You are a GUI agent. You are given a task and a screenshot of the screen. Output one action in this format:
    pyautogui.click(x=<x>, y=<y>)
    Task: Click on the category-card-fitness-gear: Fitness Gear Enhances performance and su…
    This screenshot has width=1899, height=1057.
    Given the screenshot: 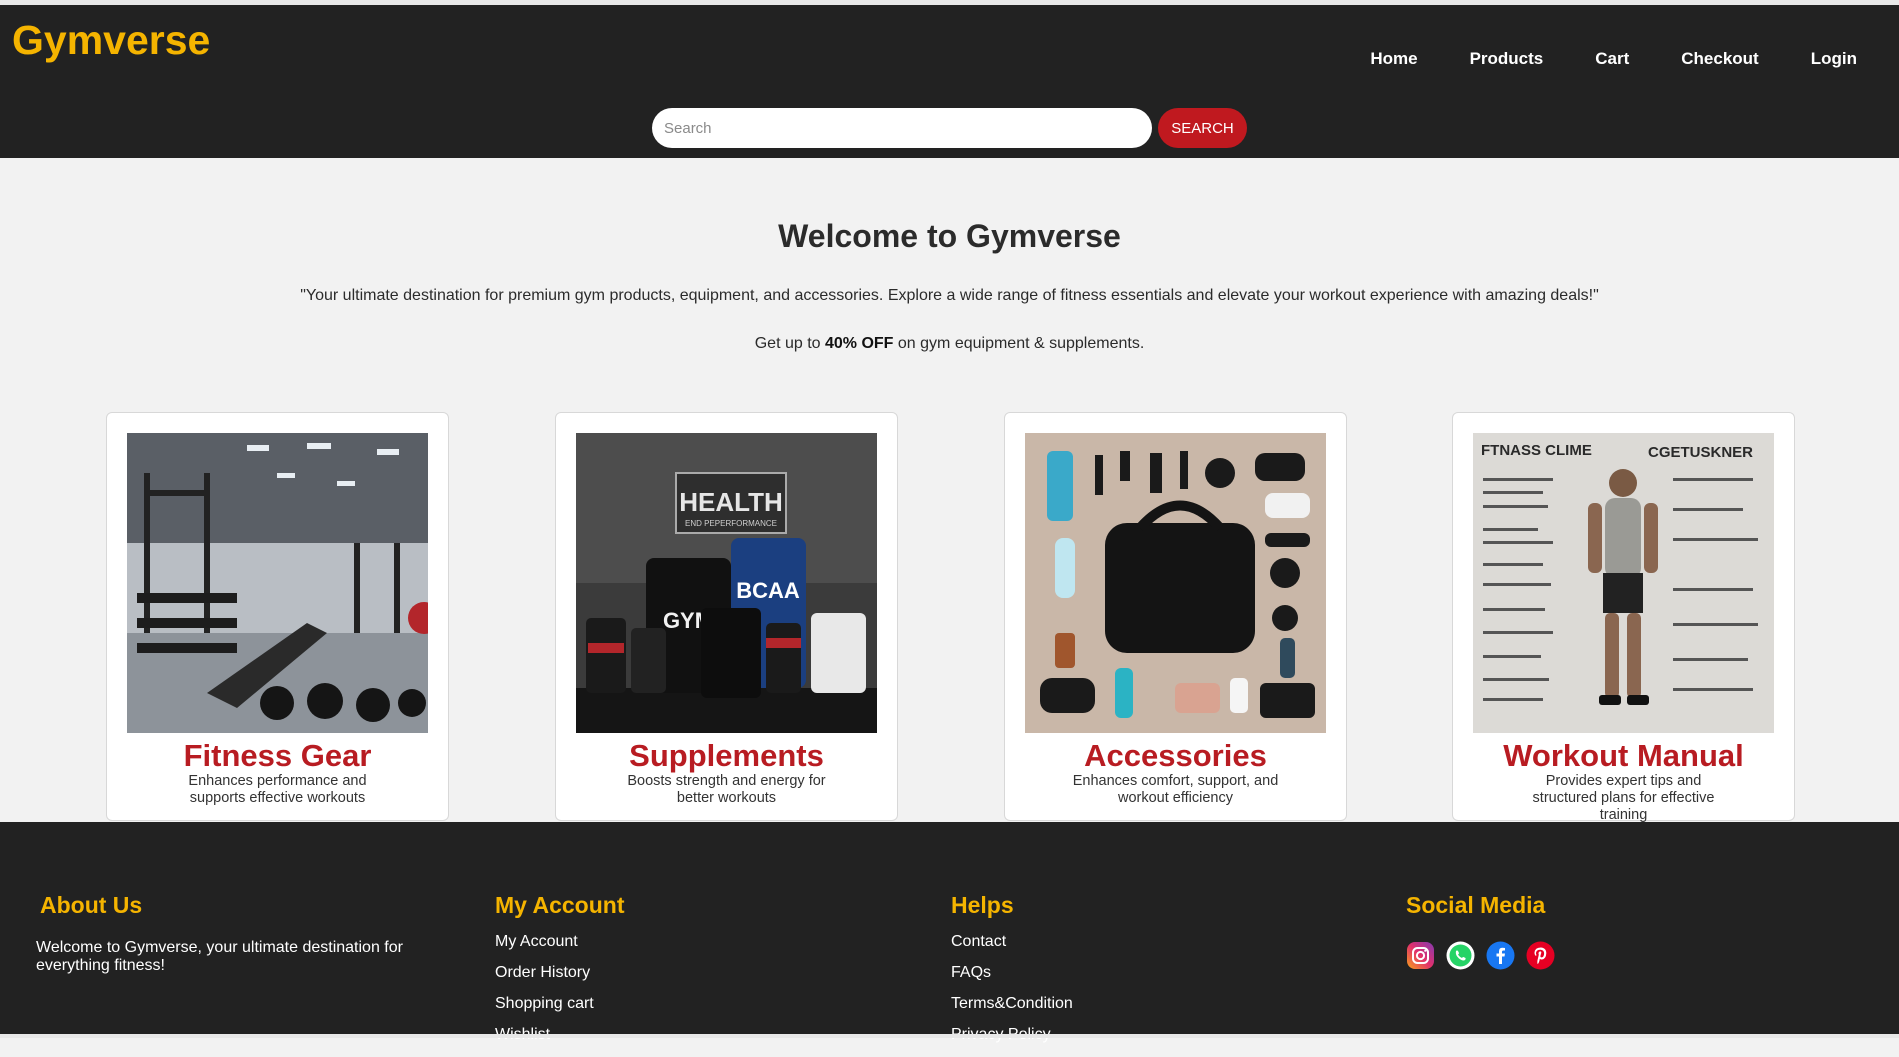 What is the action you would take?
    pyautogui.click(x=277, y=616)
    